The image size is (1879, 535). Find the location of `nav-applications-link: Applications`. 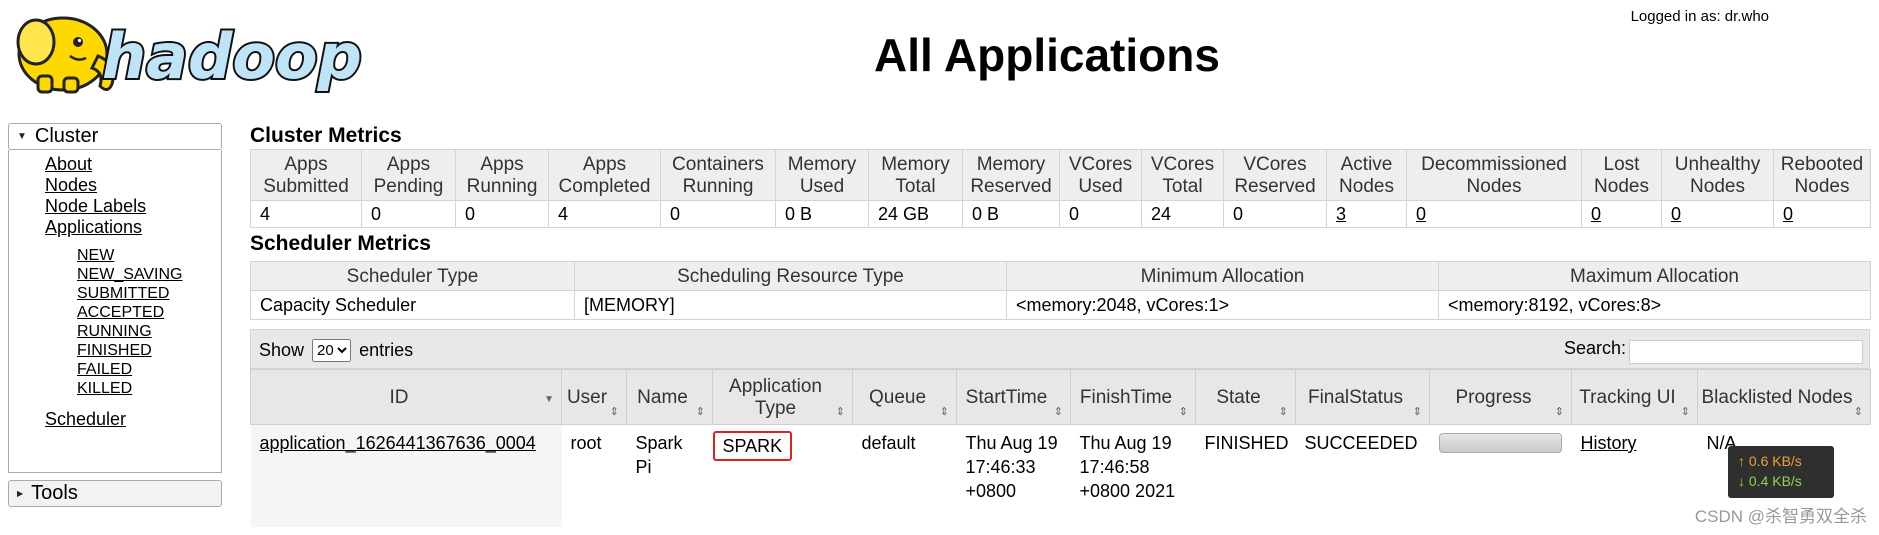

nav-applications-link: Applications is located at coordinates (133, 227).